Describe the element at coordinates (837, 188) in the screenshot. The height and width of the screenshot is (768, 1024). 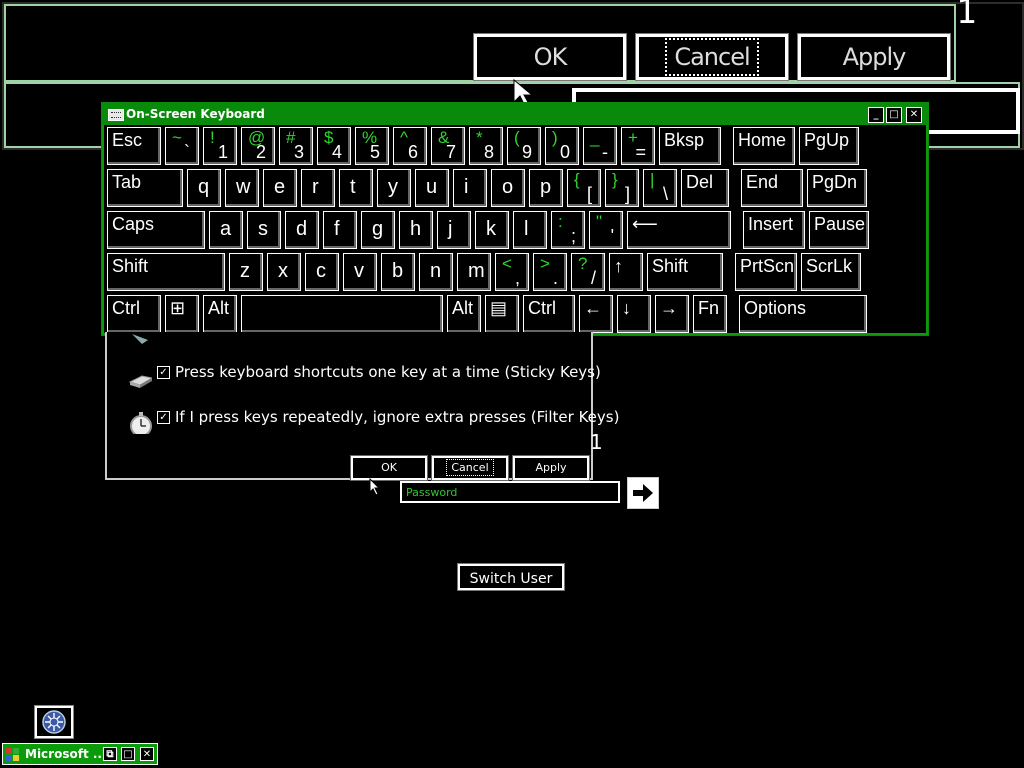
I see `key-pgdn: PgDn` at that location.